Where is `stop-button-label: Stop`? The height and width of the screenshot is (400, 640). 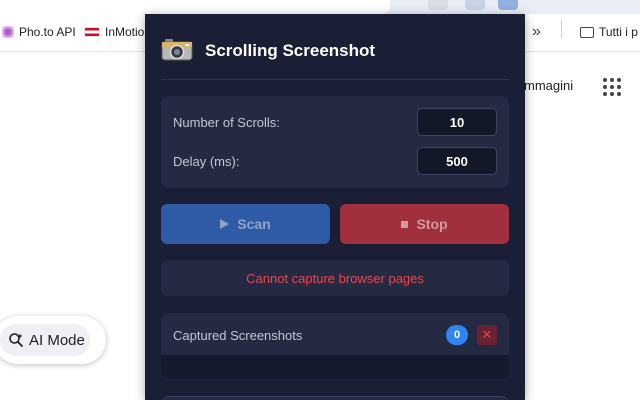
stop-button-label: Stop is located at coordinates (432, 224).